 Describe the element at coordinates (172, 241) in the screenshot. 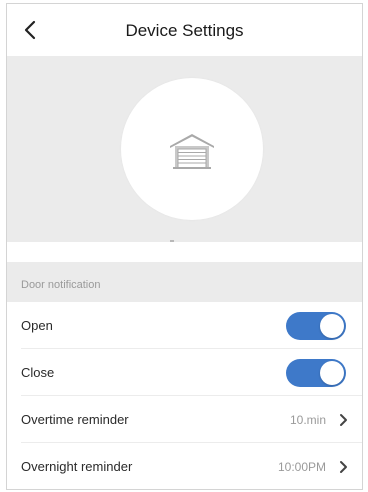

I see `page-indicator` at that location.